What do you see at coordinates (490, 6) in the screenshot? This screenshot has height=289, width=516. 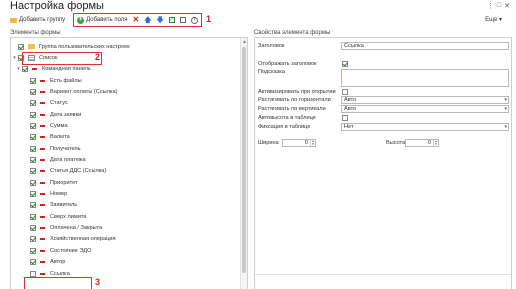 I see `more-options-icon: ⋮` at bounding box center [490, 6].